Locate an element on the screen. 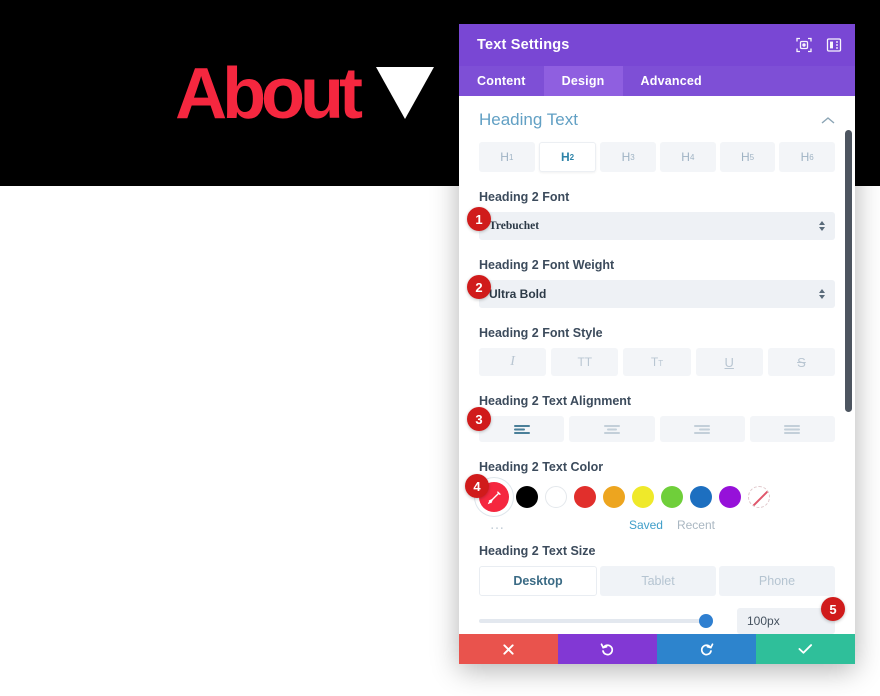 The image size is (880, 696). text-size-slider-row: 100px 5 is located at coordinates (657, 615).